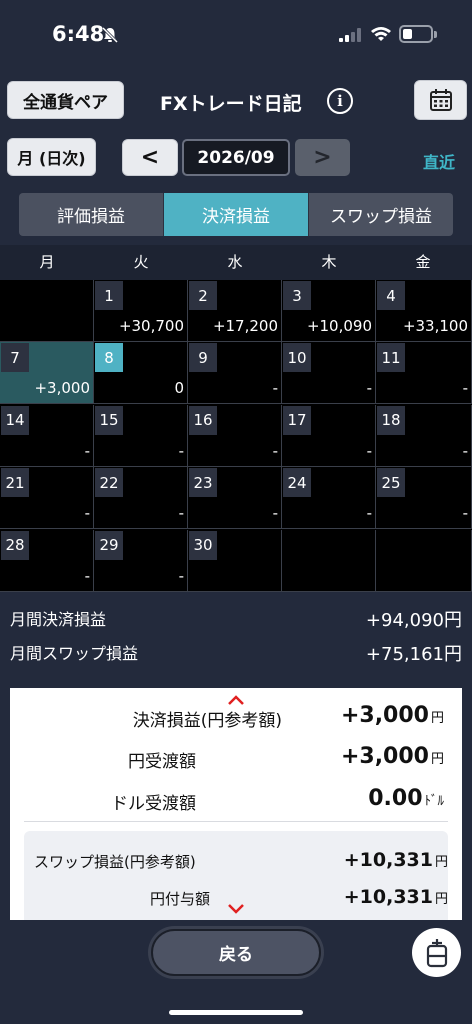 This screenshot has width=472, height=1024. Describe the element at coordinates (297, 295) in the screenshot. I see `calendar-day-number: 3` at that location.